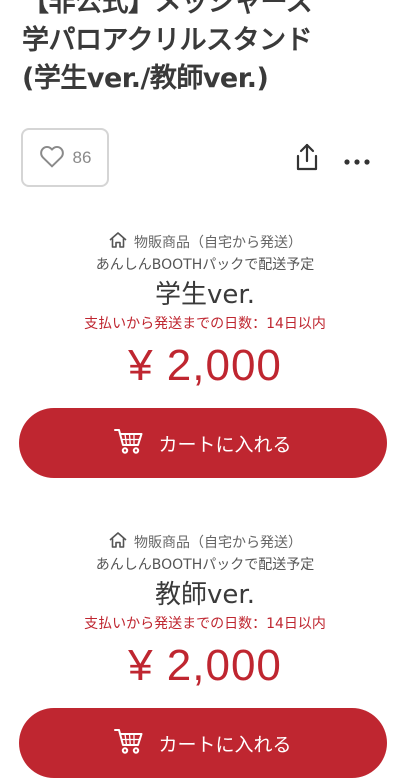 This screenshot has width=410, height=782. What do you see at coordinates (205, 295) in the screenshot?
I see `variant-name: 学生ver.` at bounding box center [205, 295].